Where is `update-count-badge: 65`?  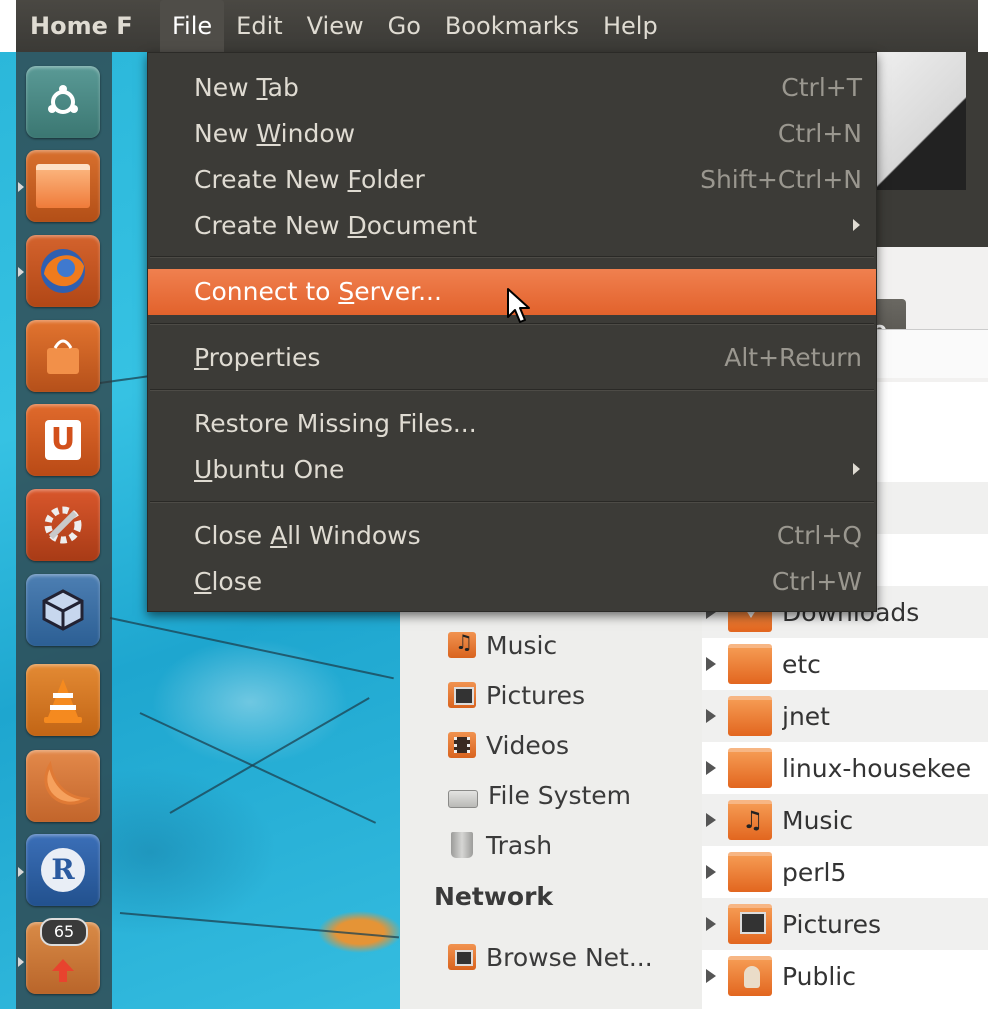 update-count-badge: 65 is located at coordinates (64, 932).